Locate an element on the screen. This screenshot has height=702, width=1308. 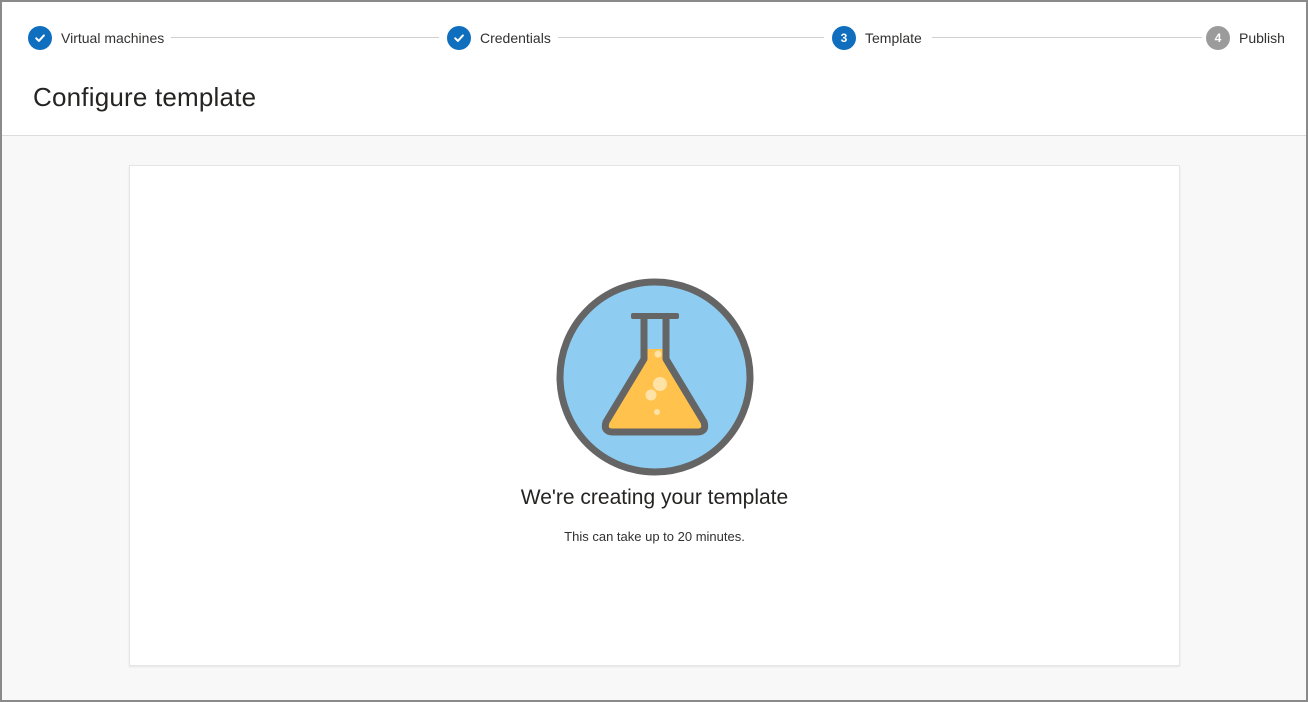
step-number: 4 is located at coordinates (1218, 38).